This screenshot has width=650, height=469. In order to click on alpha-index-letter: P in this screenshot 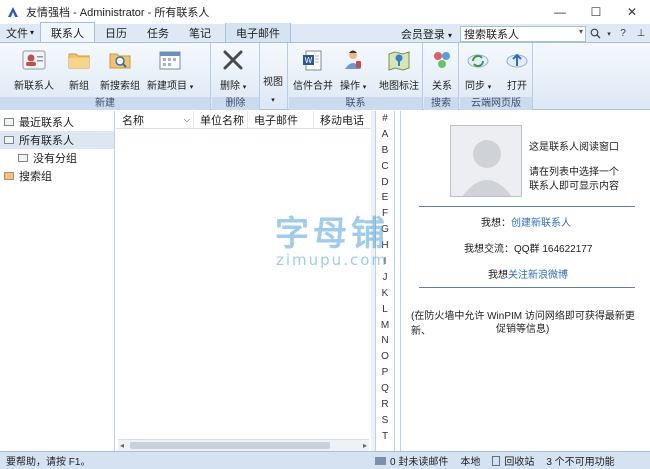, I will do `click(385, 373)`.